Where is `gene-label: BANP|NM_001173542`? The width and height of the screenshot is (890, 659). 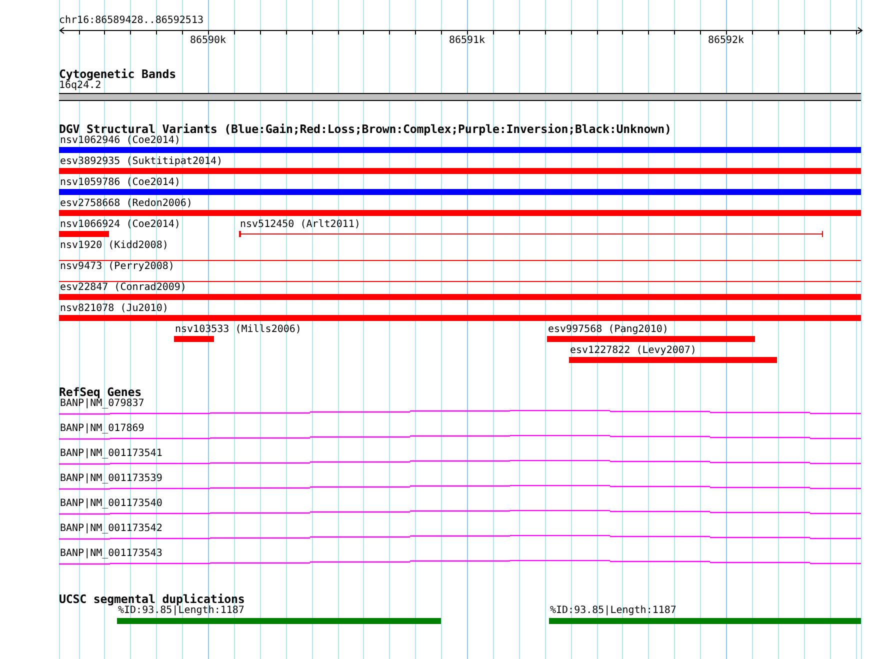
gene-label: BANP|NM_001173542 is located at coordinates (111, 529).